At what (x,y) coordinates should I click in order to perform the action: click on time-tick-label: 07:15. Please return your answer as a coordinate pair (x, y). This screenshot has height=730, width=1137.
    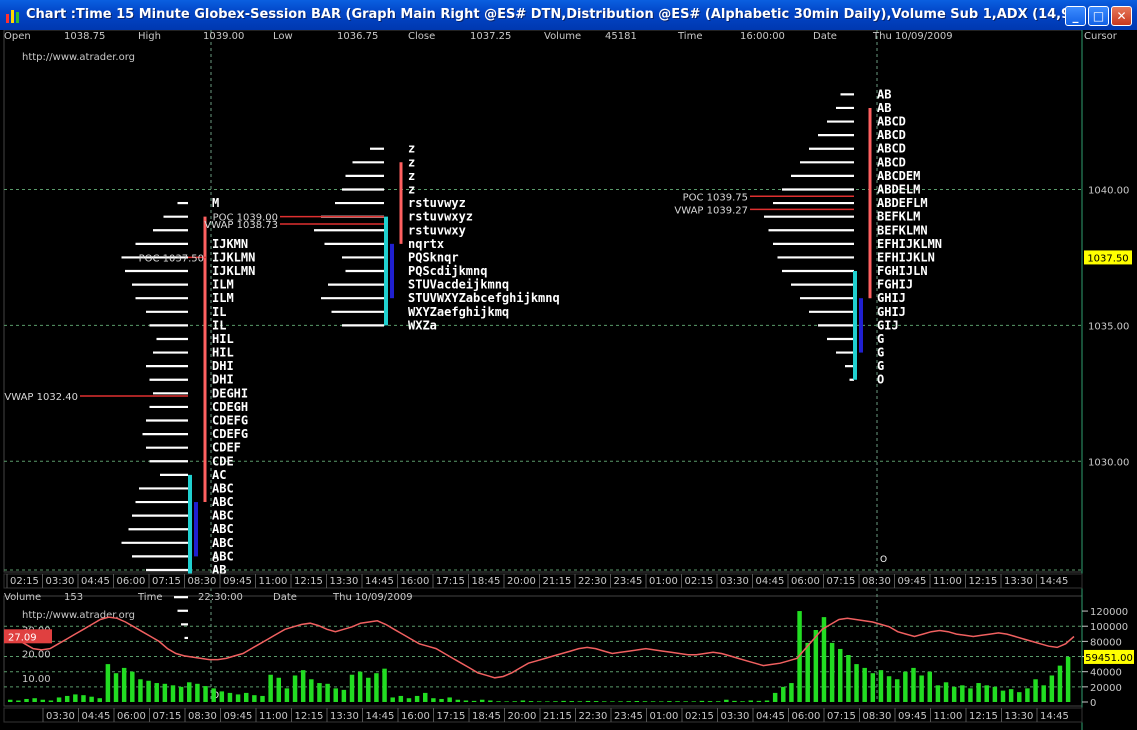
    Looking at the image, I should click on (166, 581).